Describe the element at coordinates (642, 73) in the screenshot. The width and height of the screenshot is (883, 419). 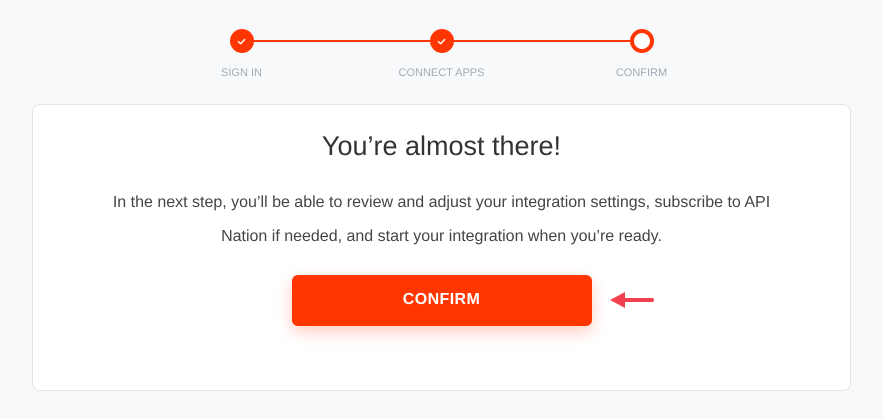
I see `step-label: CONFIRM` at that location.